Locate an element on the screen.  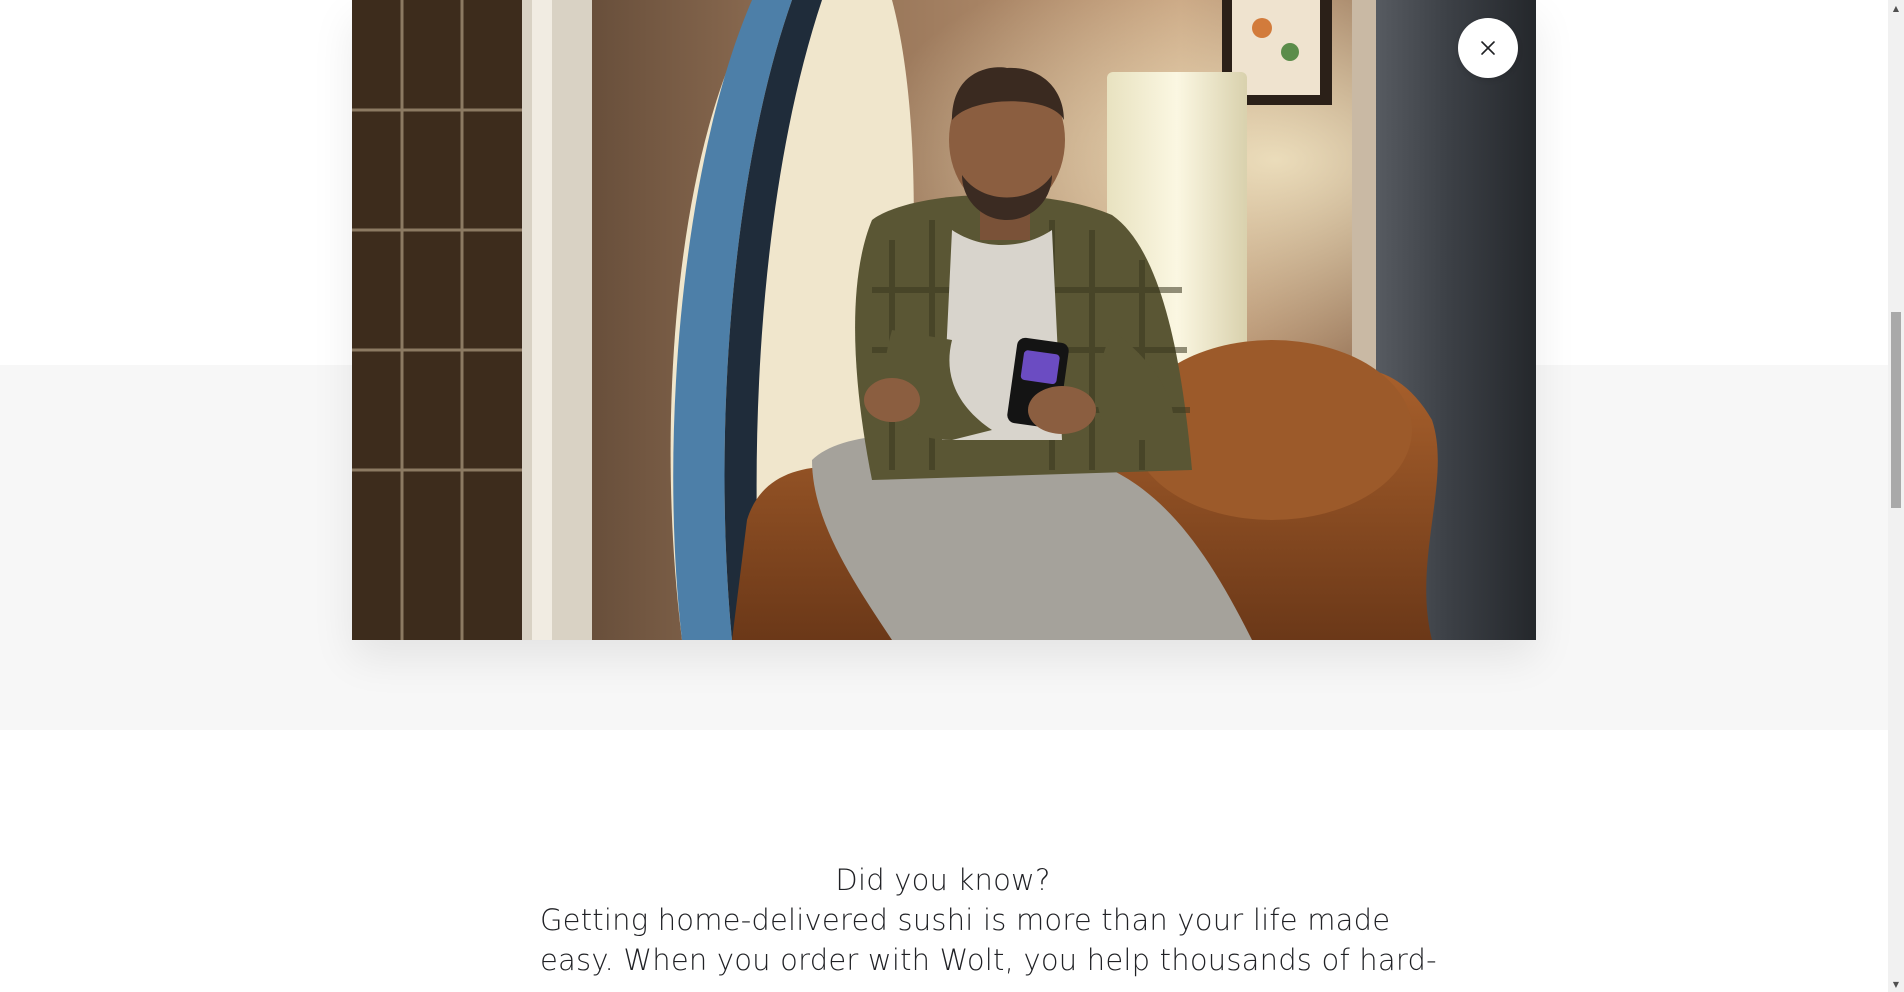
page-scrollbar: ▲ ▼ is located at coordinates (1896, 496).